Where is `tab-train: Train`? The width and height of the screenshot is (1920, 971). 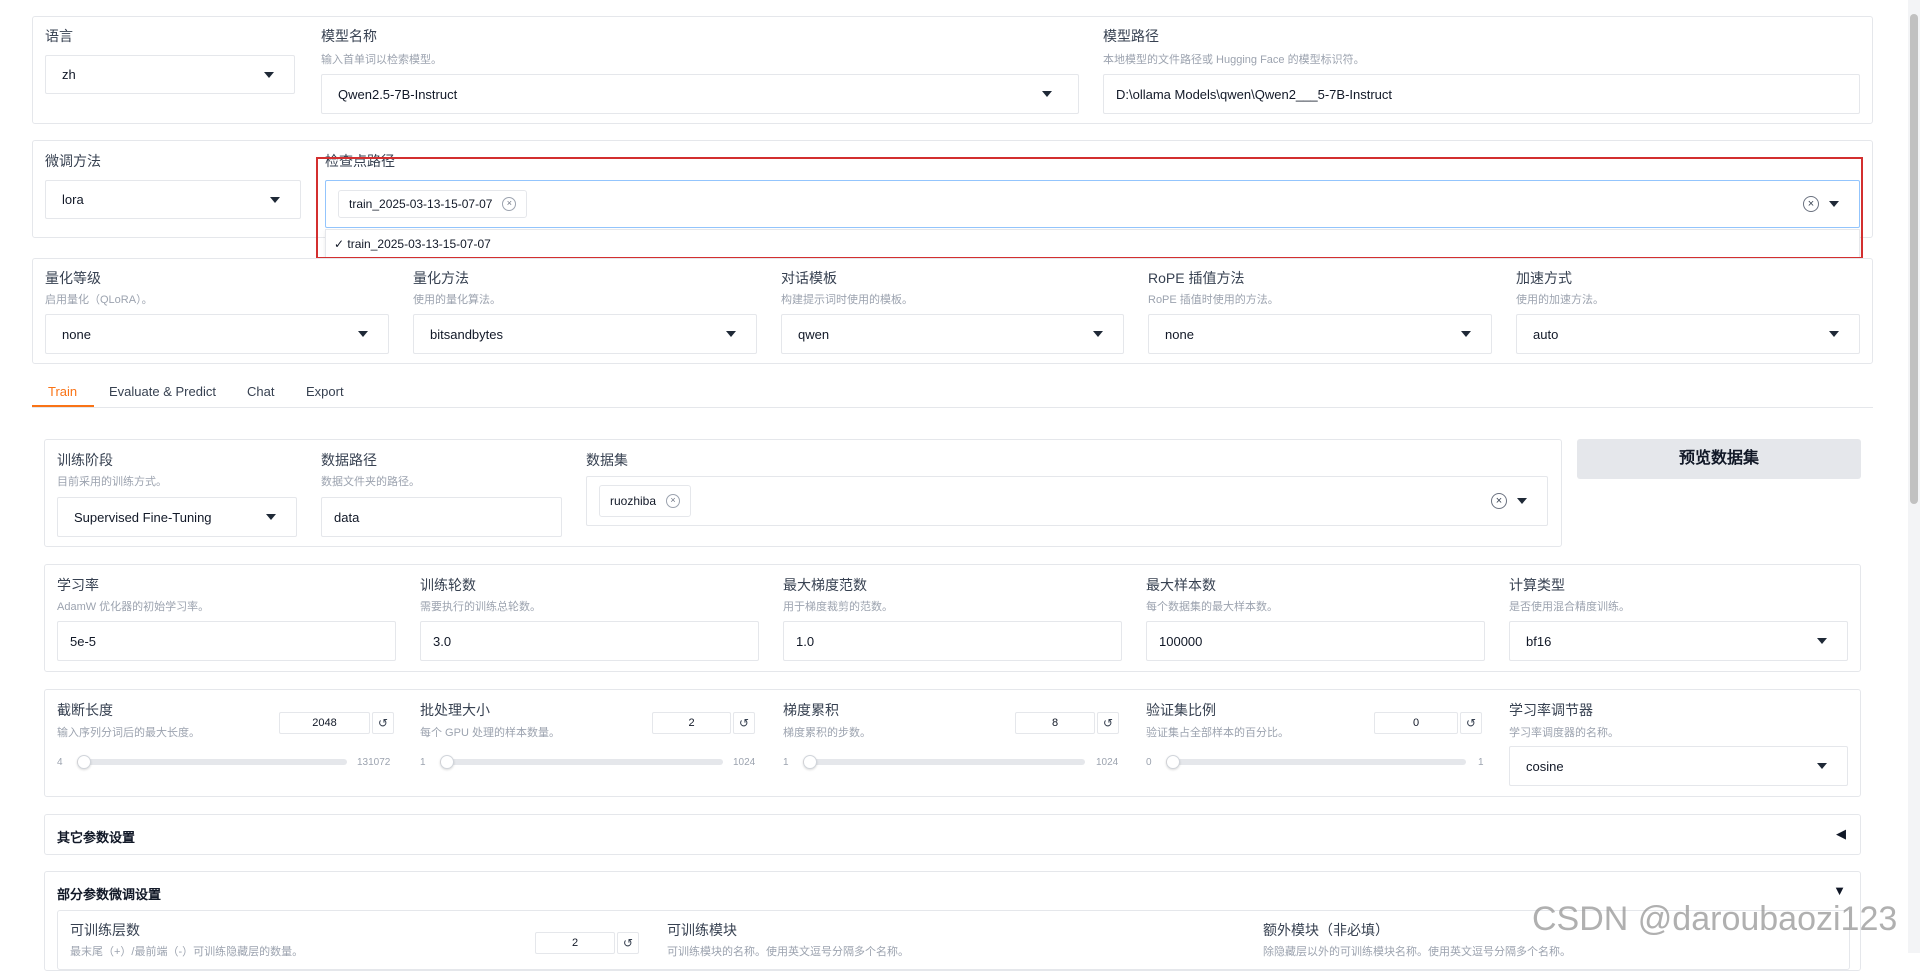 tab-train: Train is located at coordinates (62, 391).